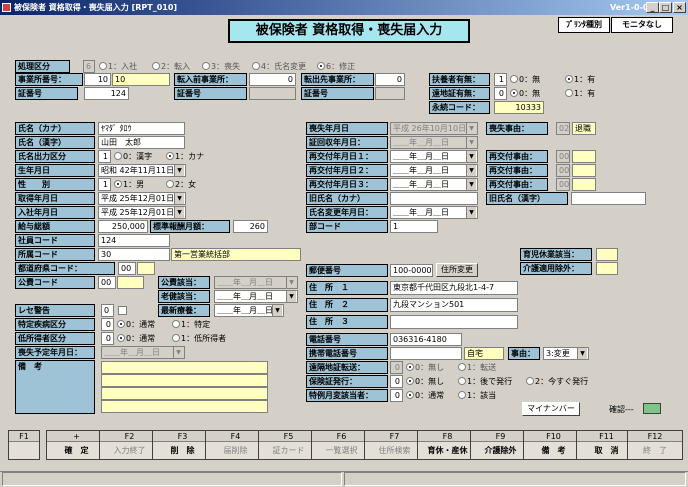 This screenshot has width=688, height=487. I want to click on dependent-radio-1: 1：有, so click(580, 79).